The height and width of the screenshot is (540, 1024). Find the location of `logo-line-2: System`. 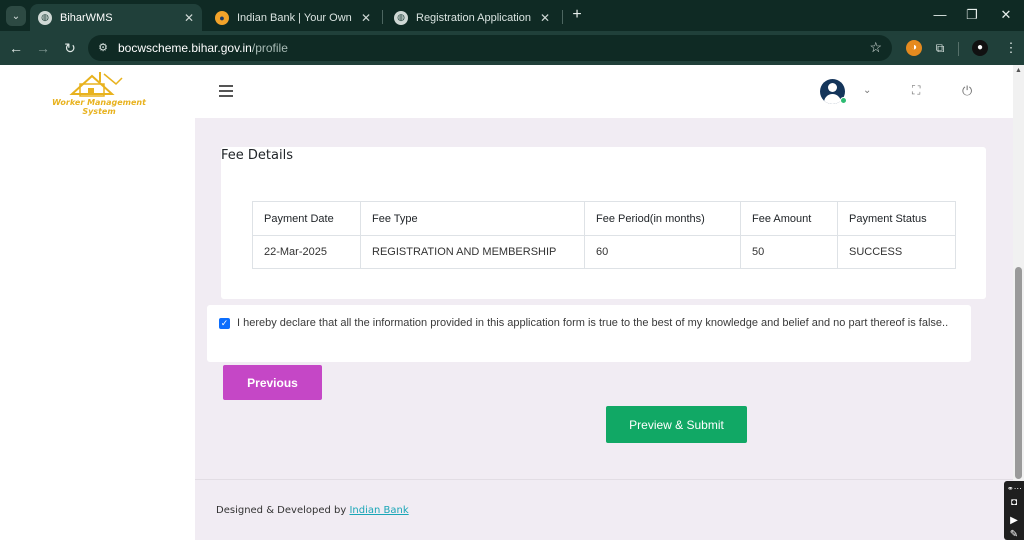

logo-line-2: System is located at coordinates (99, 111).